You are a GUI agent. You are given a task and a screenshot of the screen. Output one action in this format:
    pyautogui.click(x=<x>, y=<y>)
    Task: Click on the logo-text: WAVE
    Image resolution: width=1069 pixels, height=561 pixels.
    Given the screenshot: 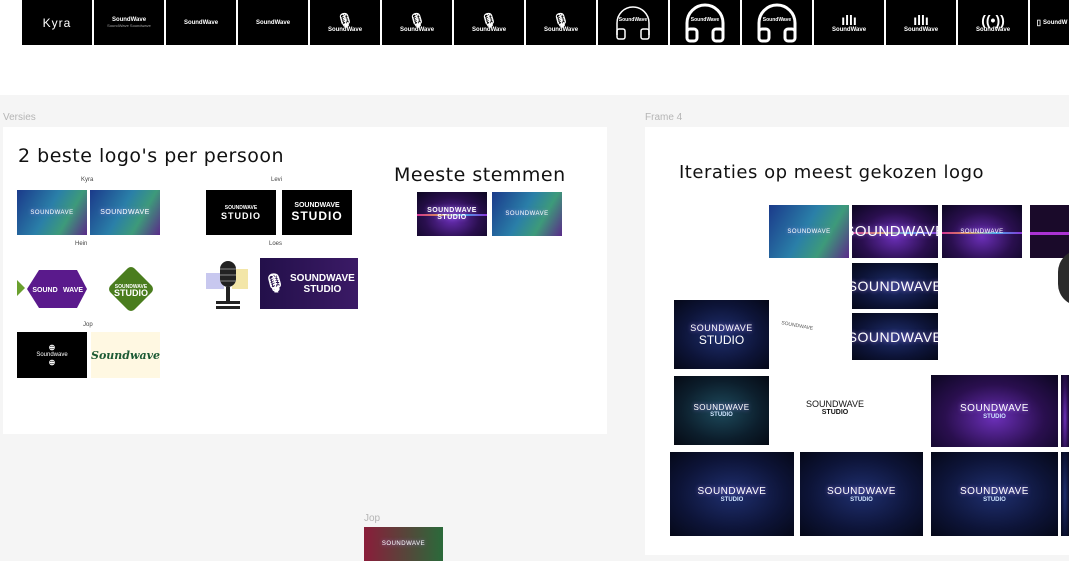 What is the action you would take?
    pyautogui.click(x=73, y=290)
    